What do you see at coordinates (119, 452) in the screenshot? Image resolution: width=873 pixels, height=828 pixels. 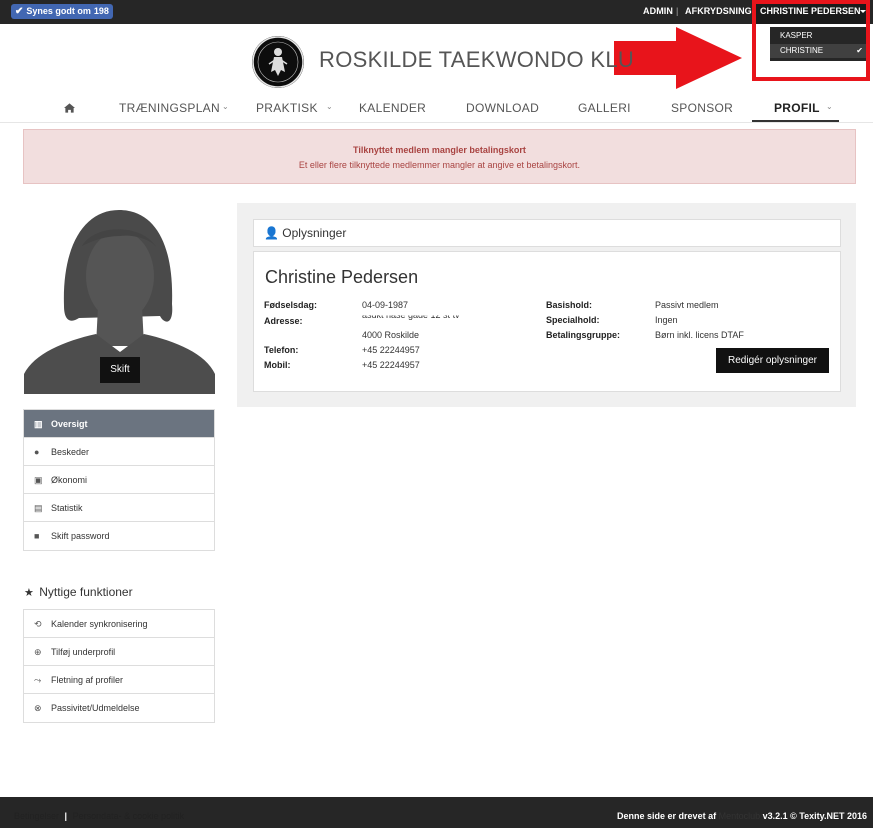 I see `menu-item-beskeder: ● Beskeder` at bounding box center [119, 452].